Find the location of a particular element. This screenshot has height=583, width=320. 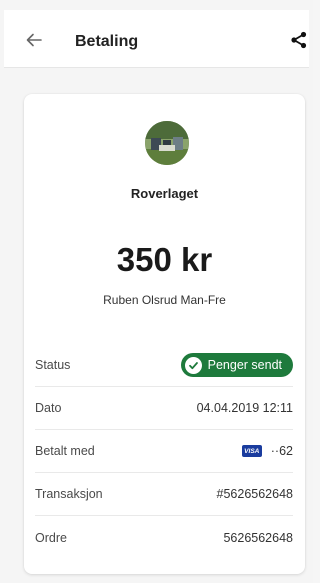

check-icon is located at coordinates (193, 365).